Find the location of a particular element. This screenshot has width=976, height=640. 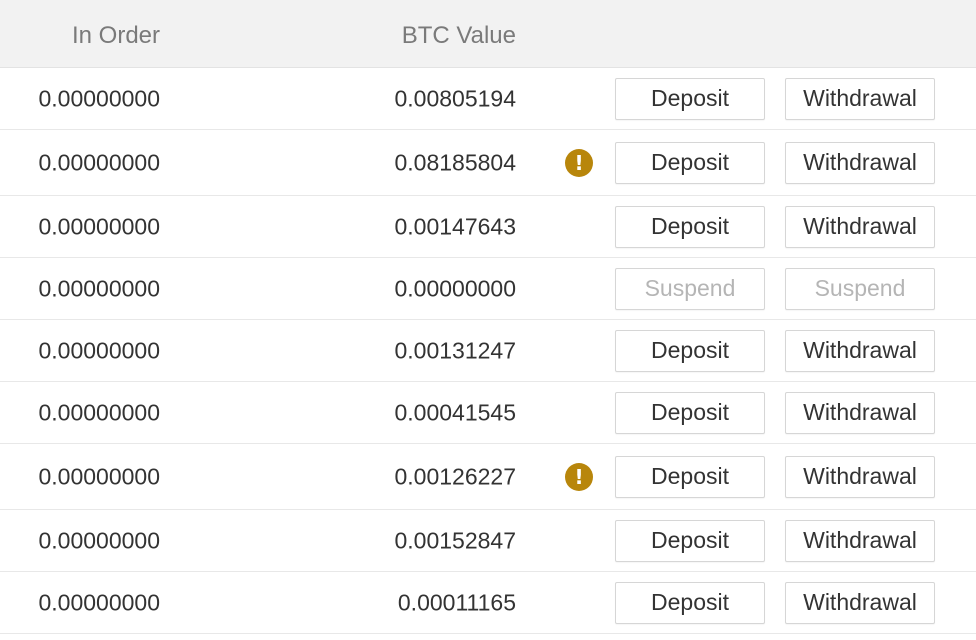

btc-value: 0.00000000 is located at coordinates (455, 288).